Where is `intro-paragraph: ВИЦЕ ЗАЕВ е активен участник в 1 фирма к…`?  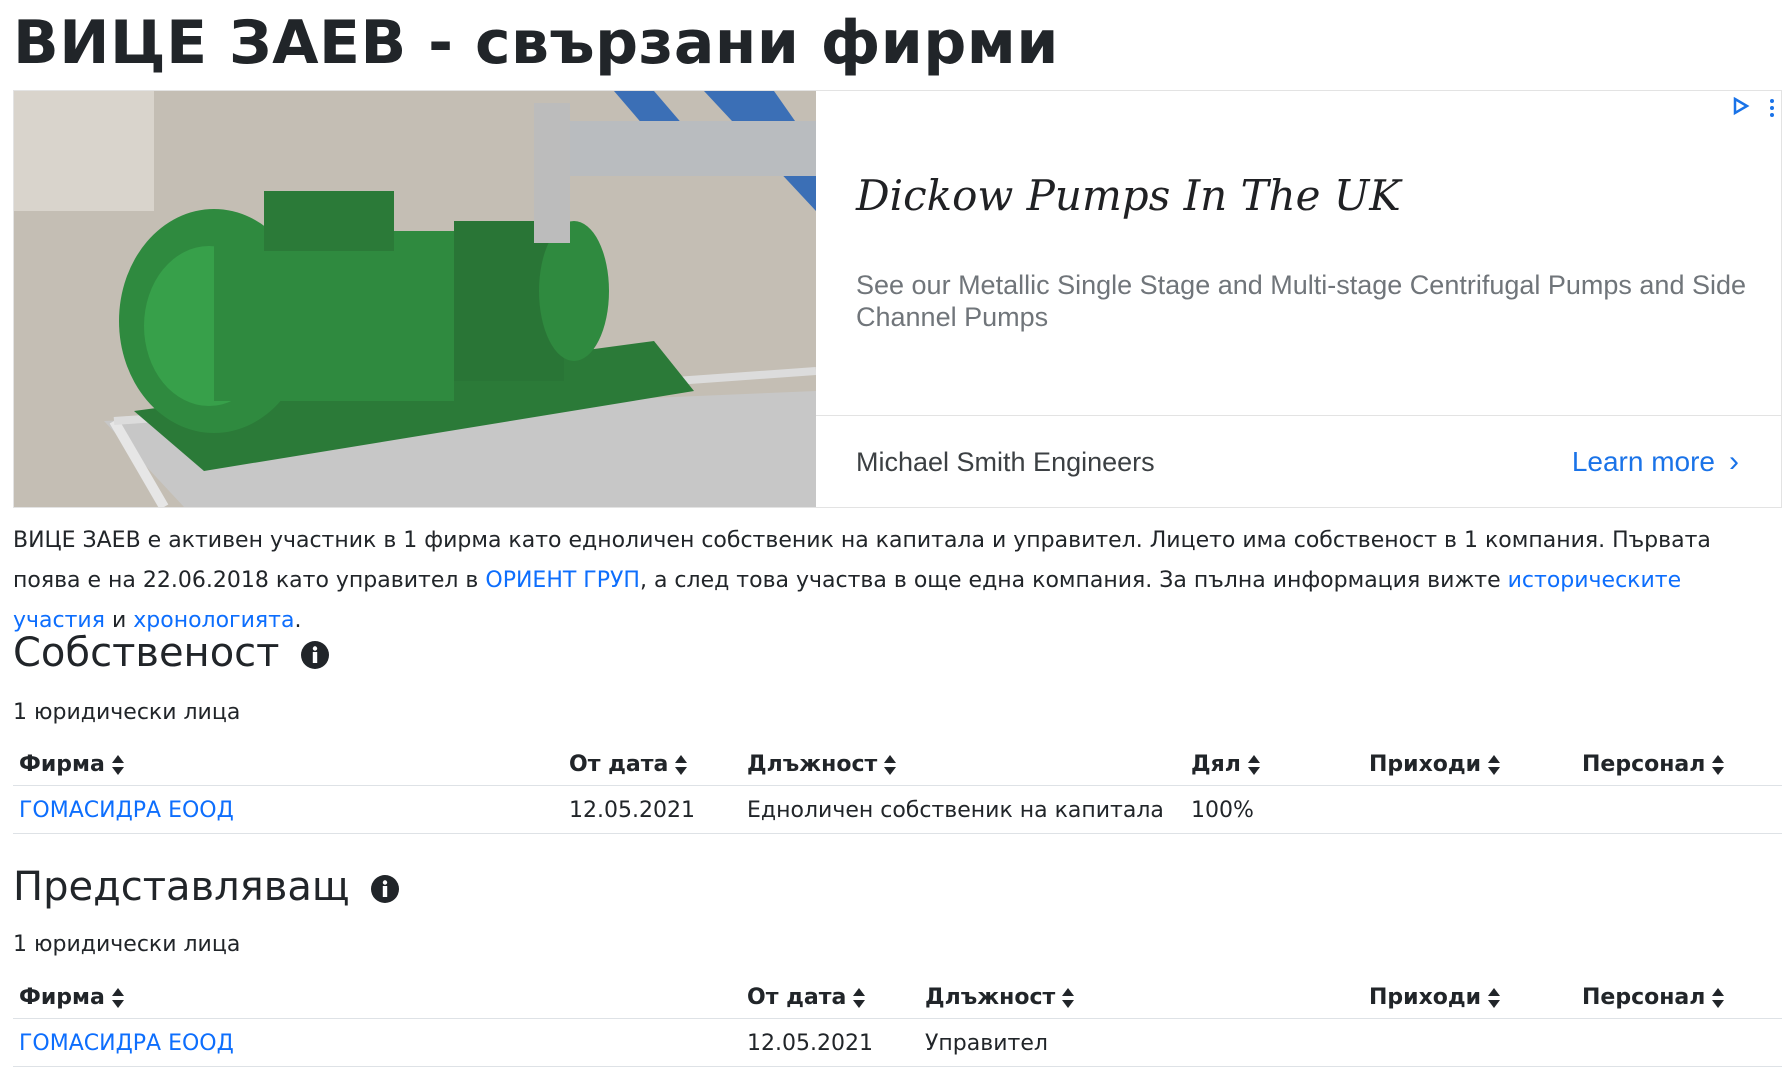
intro-paragraph: ВИЦЕ ЗАЕВ е активен участник в 1 фирма к… is located at coordinates (883, 581).